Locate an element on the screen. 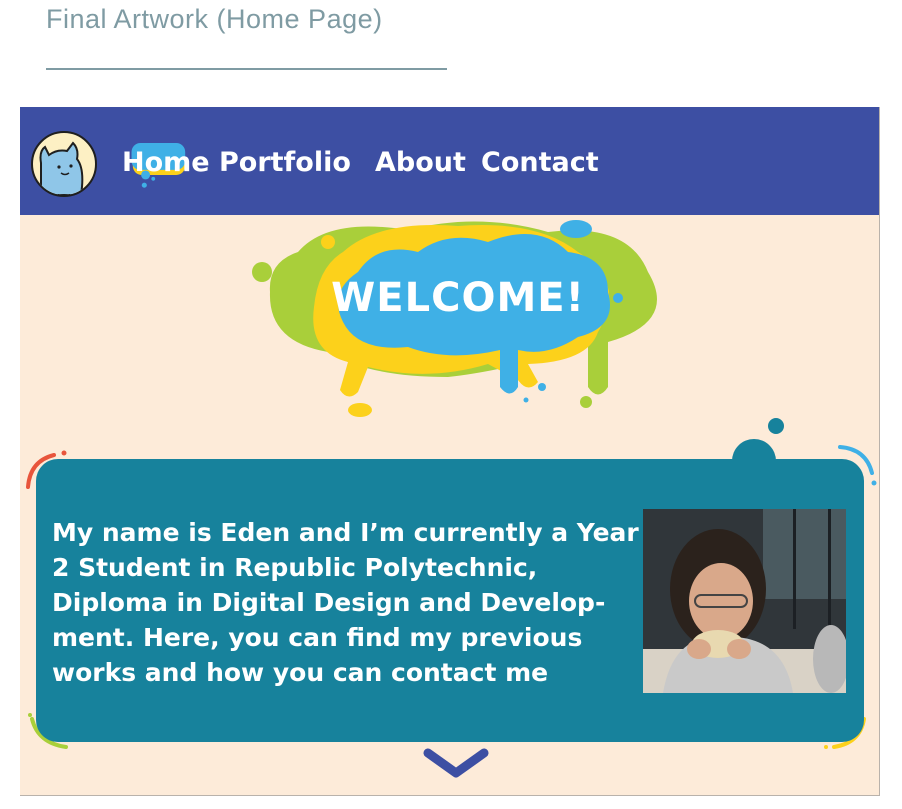 The image size is (902, 809). navbar: Home Portfolio About Contact is located at coordinates (449, 161).